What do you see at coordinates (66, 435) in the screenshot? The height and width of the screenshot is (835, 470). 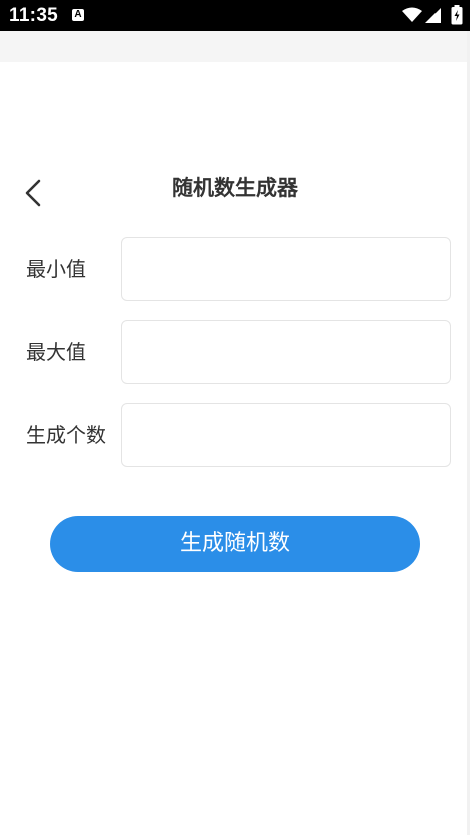 I see `count-label: 生成个数` at bounding box center [66, 435].